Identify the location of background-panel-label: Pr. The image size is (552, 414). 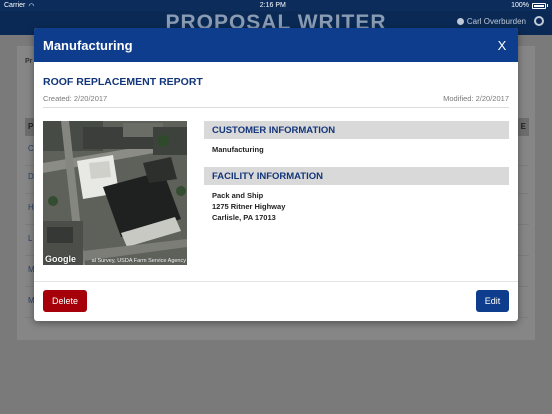
(29, 61).